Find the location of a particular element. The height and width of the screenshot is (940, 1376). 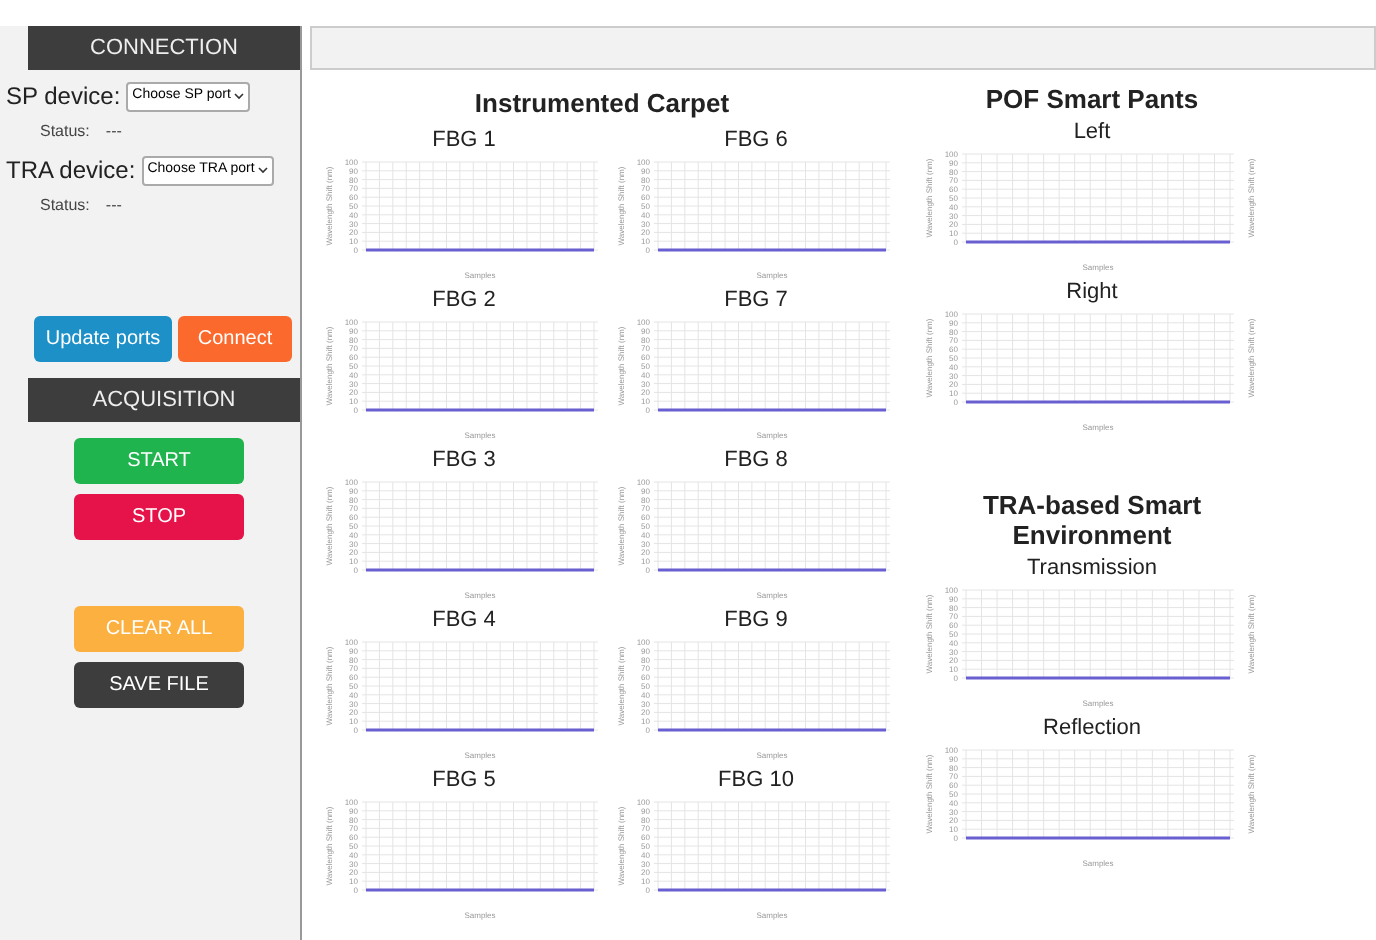

chart-title: FBG 10 is located at coordinates (756, 780).